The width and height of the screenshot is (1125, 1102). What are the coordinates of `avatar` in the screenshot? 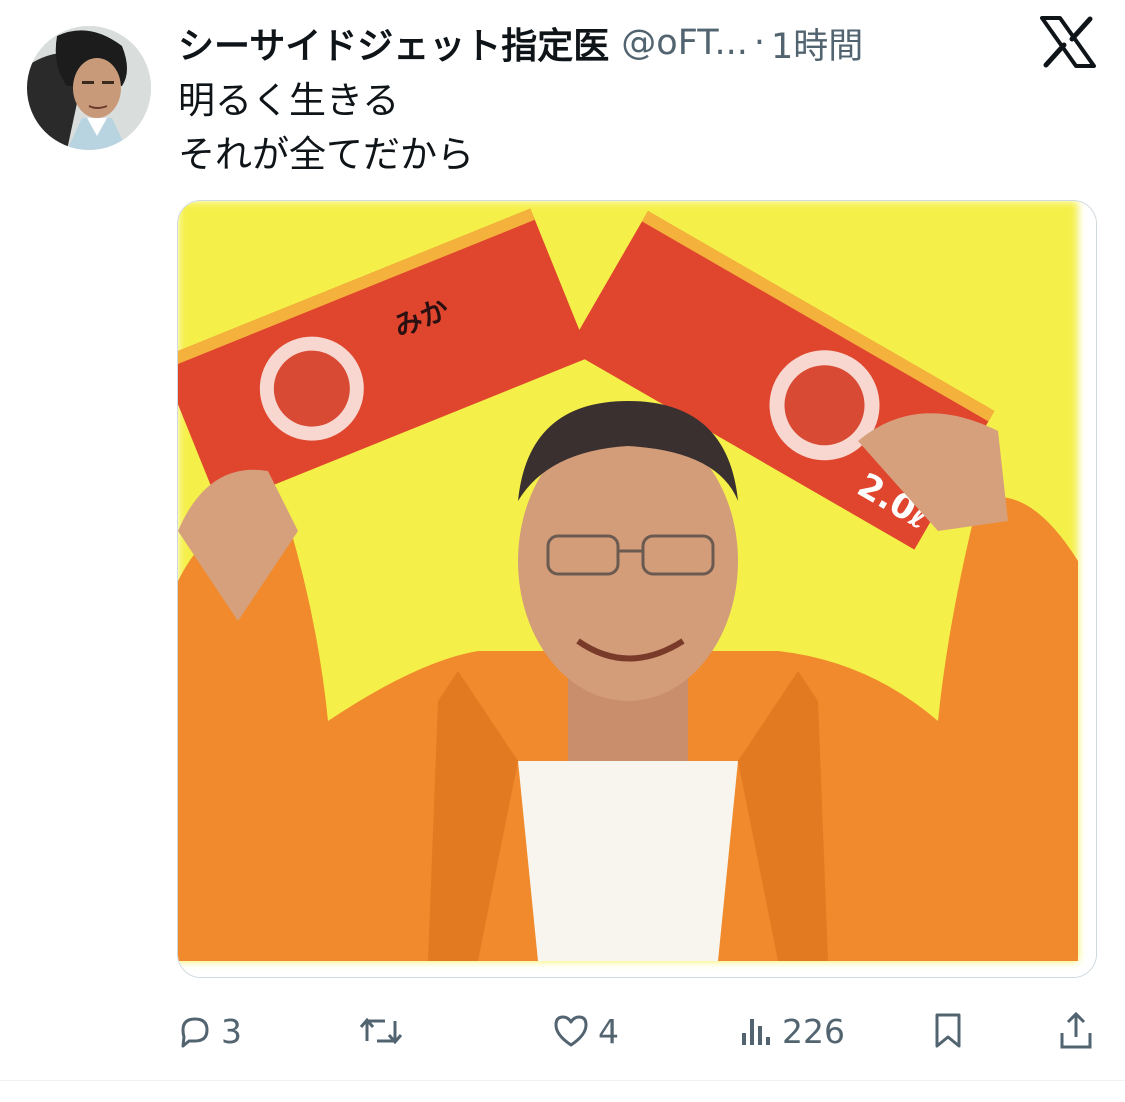 It's located at (89, 88).